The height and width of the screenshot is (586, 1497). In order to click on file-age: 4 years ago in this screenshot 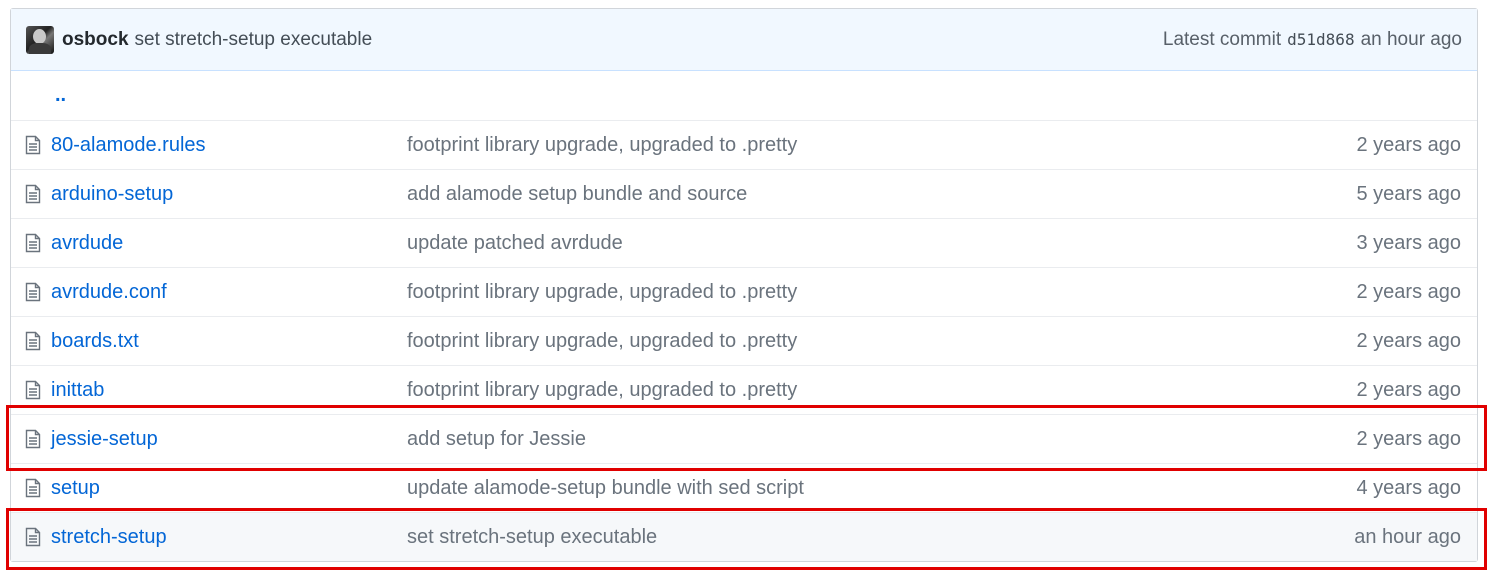, I will do `click(1408, 487)`.